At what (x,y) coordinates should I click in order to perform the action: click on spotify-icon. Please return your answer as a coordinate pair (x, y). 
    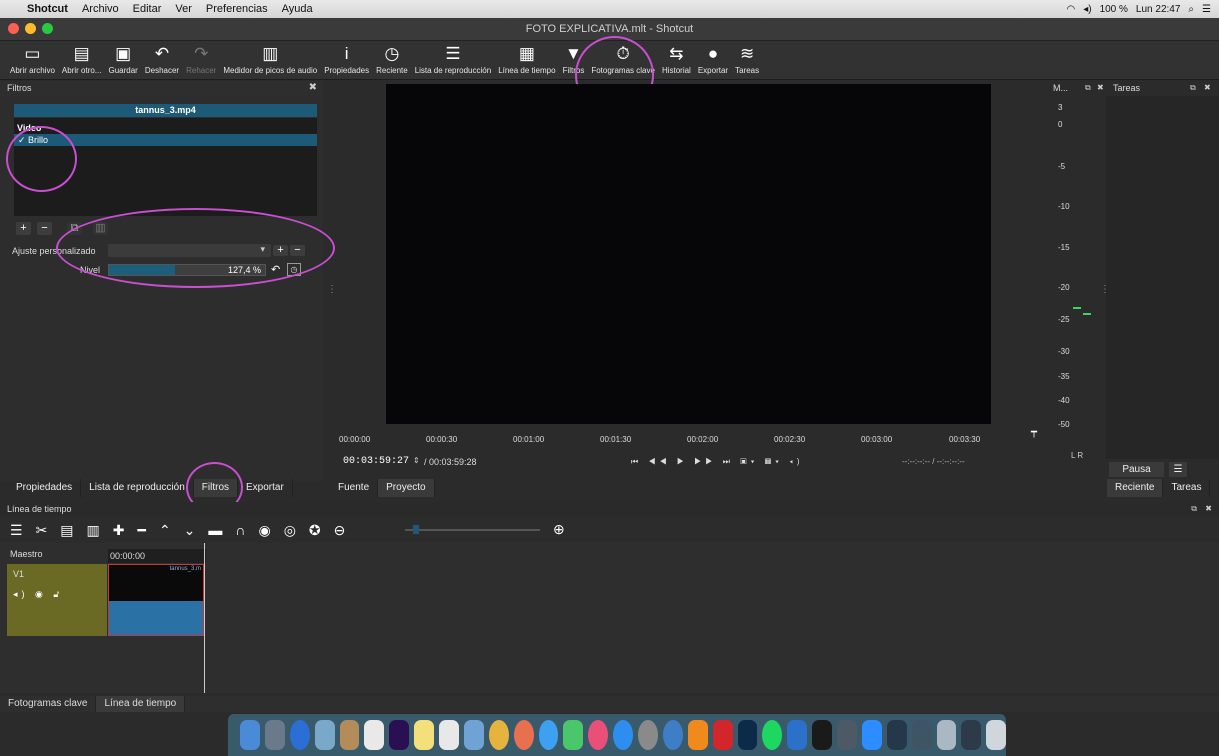
    Looking at the image, I should click on (772, 735).